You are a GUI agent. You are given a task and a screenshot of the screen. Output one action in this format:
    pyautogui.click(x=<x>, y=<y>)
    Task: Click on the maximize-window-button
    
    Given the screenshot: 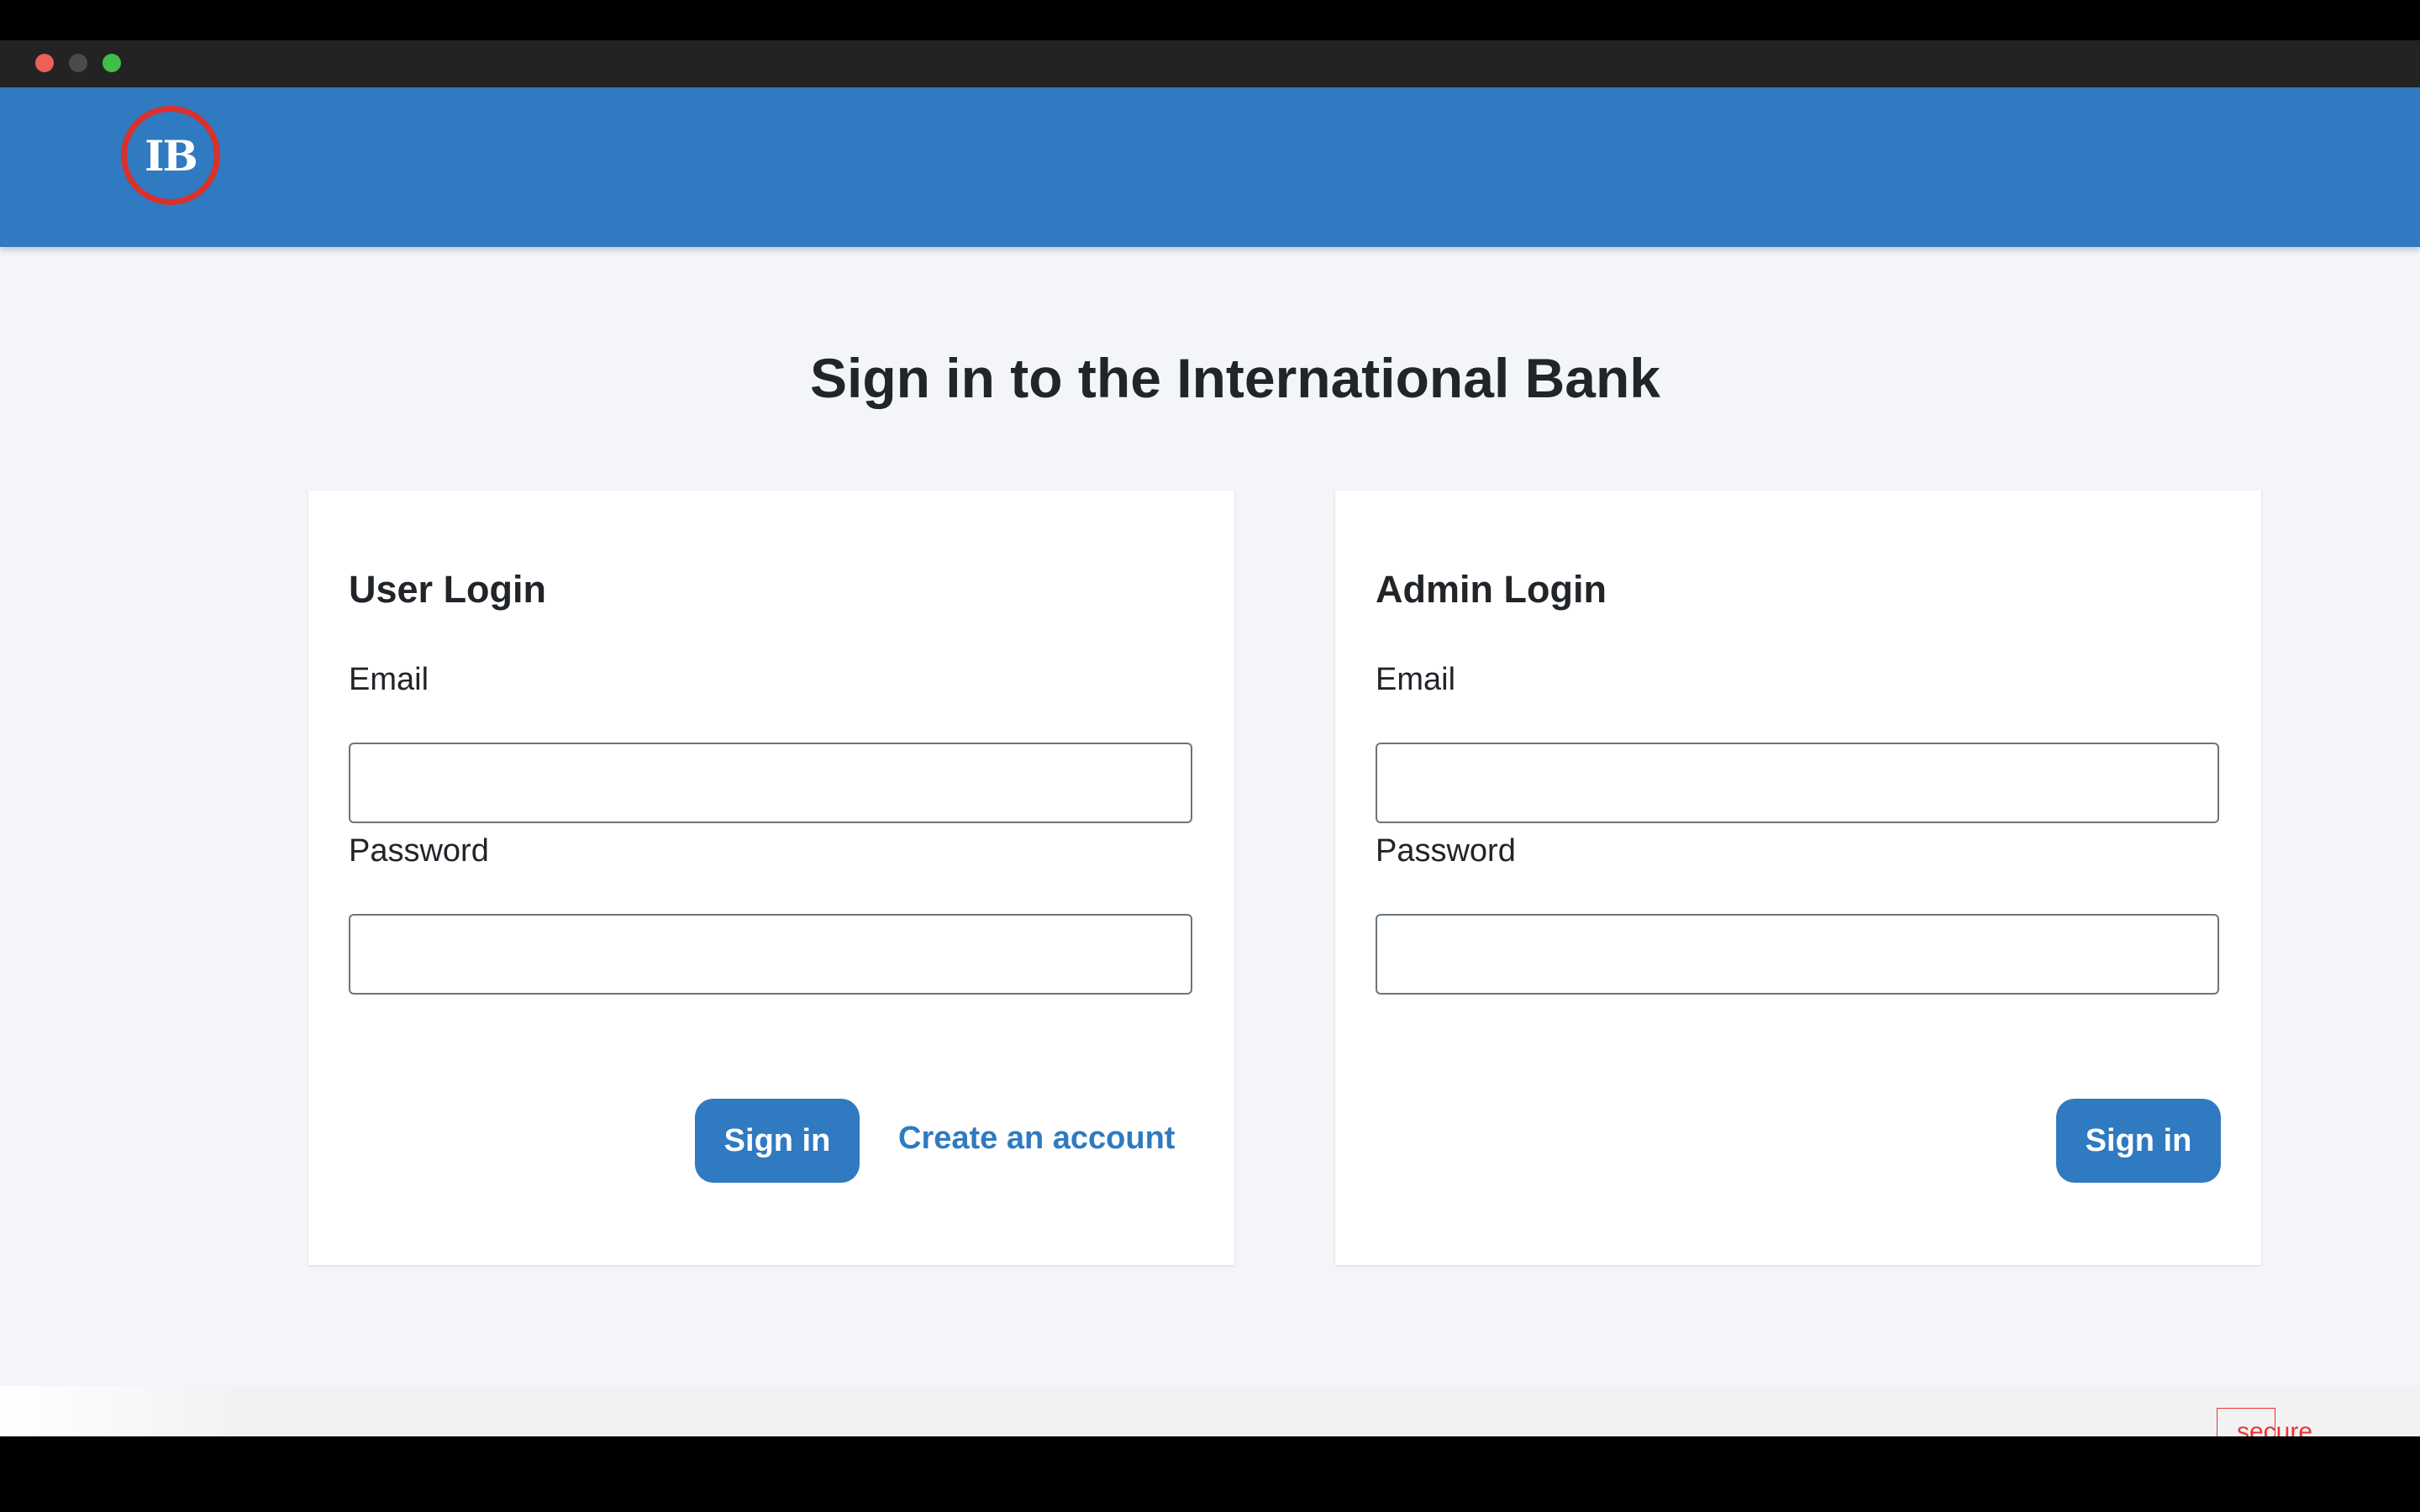 What is the action you would take?
    pyautogui.click(x=112, y=63)
    